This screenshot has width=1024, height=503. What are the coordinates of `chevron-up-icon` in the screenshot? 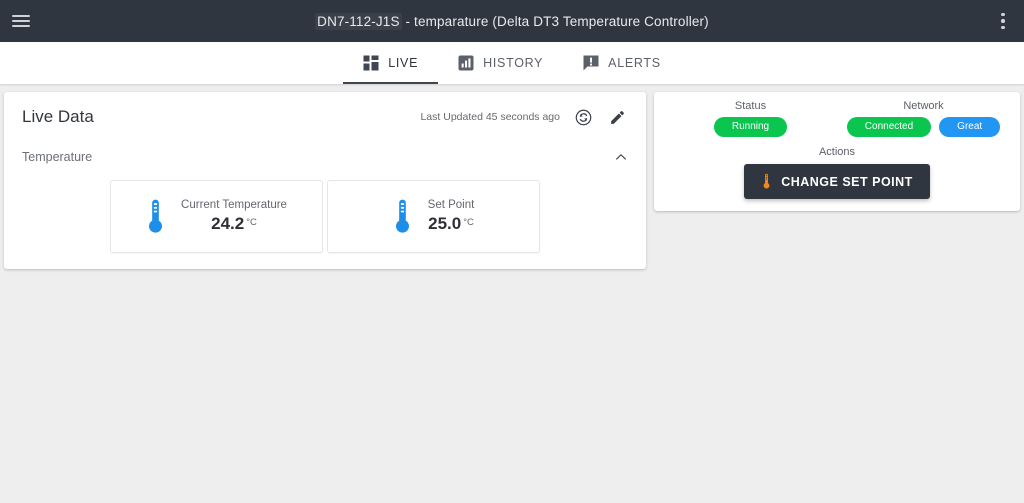 It's located at (621, 157).